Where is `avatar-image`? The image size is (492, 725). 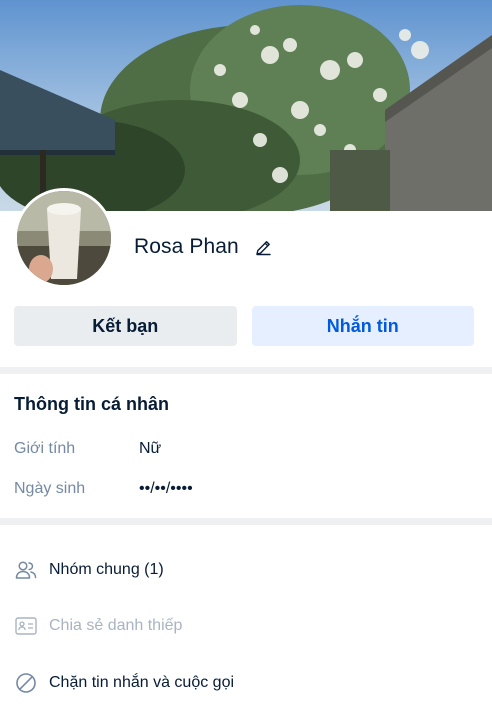
avatar-image is located at coordinates (64, 238).